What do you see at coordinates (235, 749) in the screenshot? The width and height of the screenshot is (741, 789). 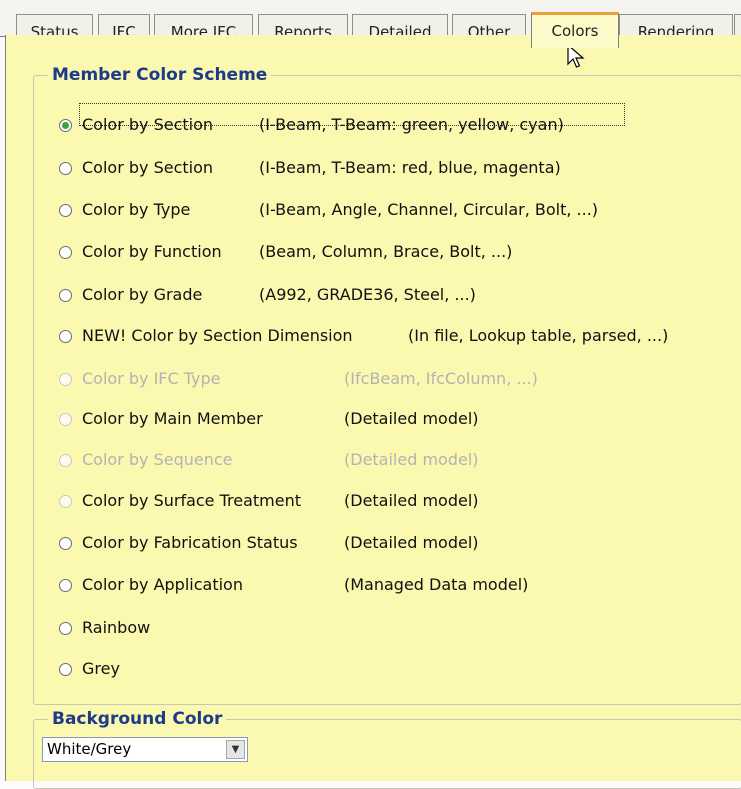 I see `chevron-down-icon: ▼` at bounding box center [235, 749].